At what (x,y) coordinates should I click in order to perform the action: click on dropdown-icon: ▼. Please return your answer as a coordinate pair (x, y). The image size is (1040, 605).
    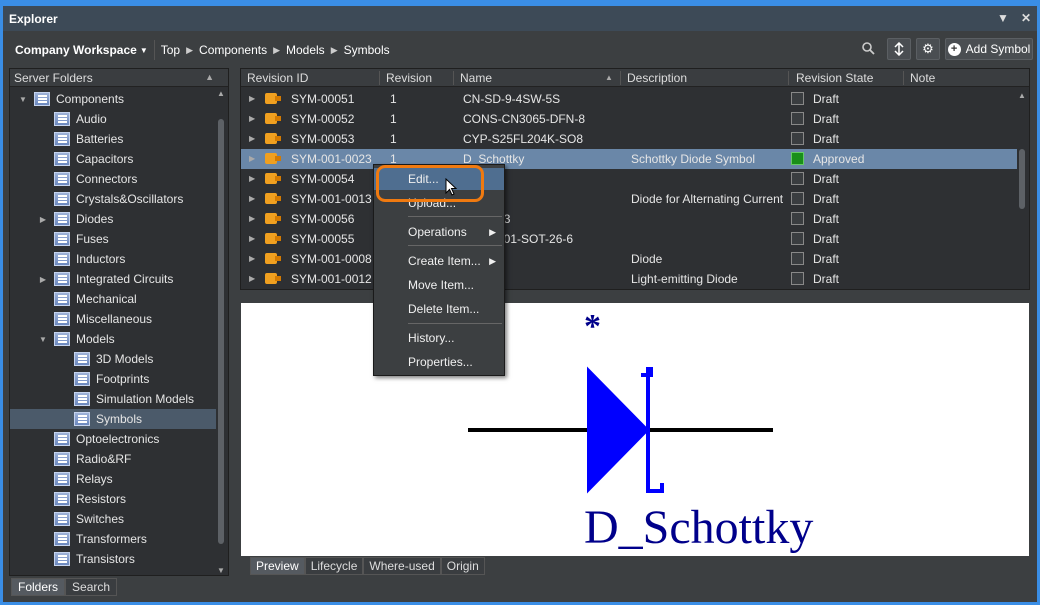
    Looking at the image, I should click on (1003, 18).